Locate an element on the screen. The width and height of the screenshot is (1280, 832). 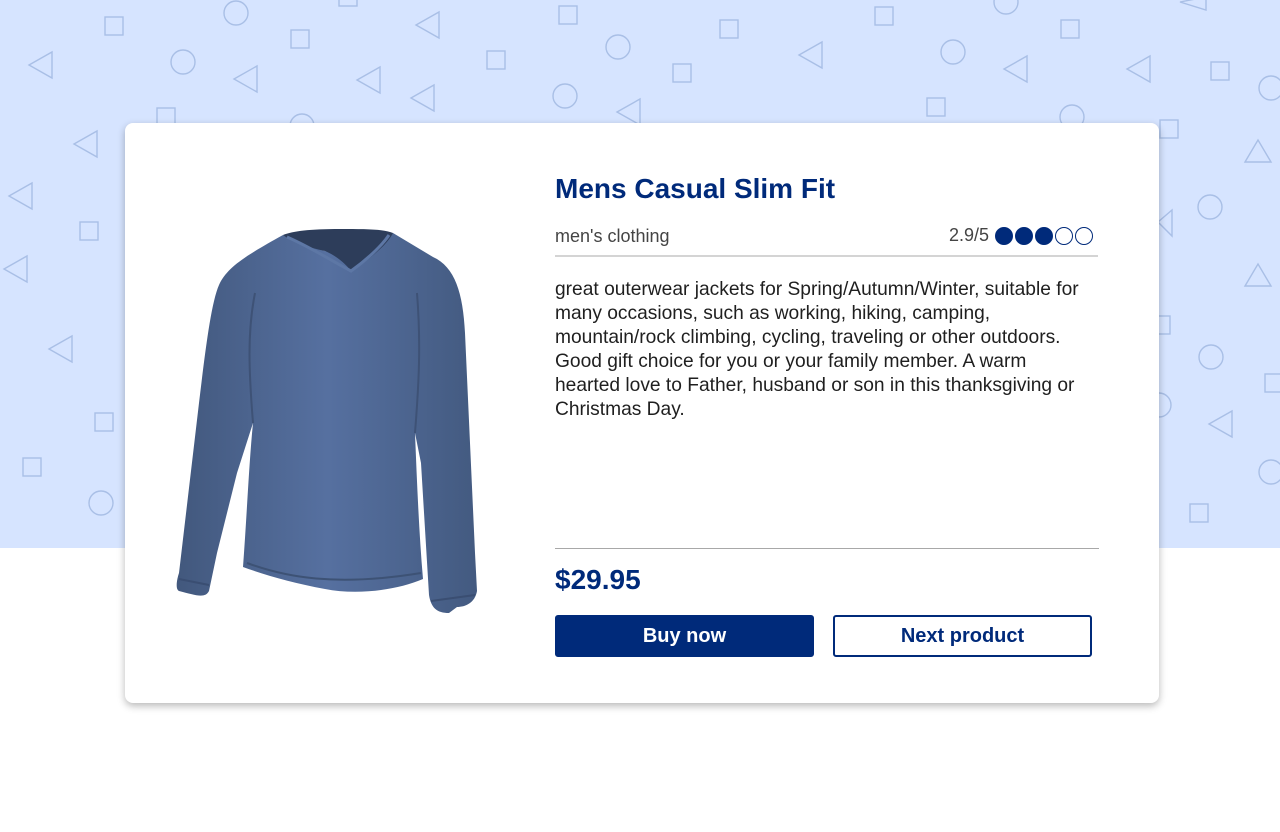
product-meta: men's clothing 2.9/5 is located at coordinates (826, 240).